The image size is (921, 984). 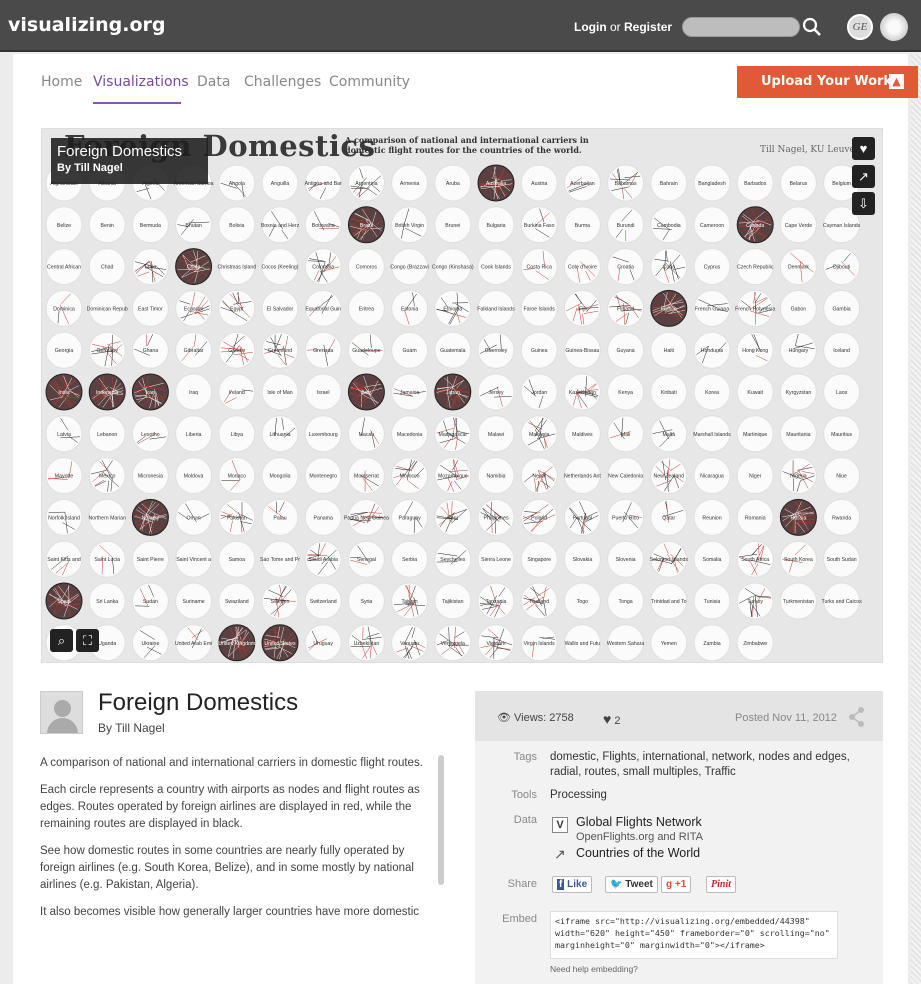 I want to click on country-cell: Bolivia, so click(x=237, y=225).